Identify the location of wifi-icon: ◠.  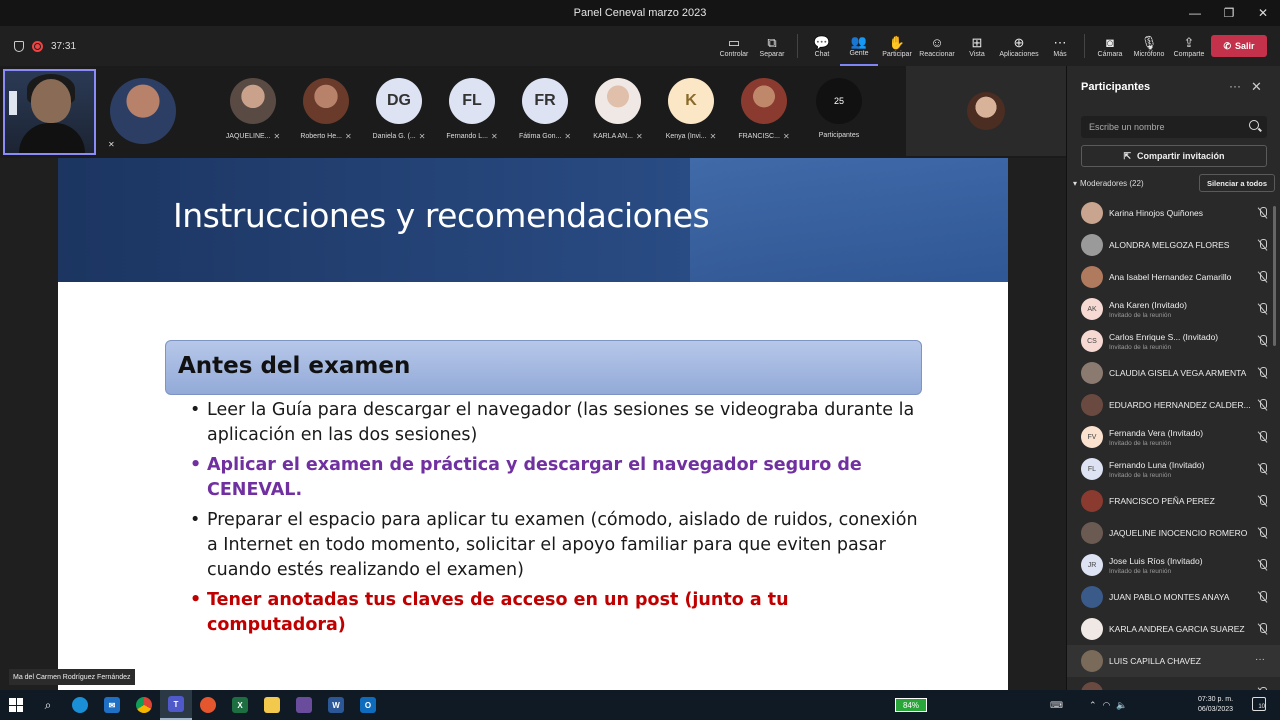
(1107, 705).